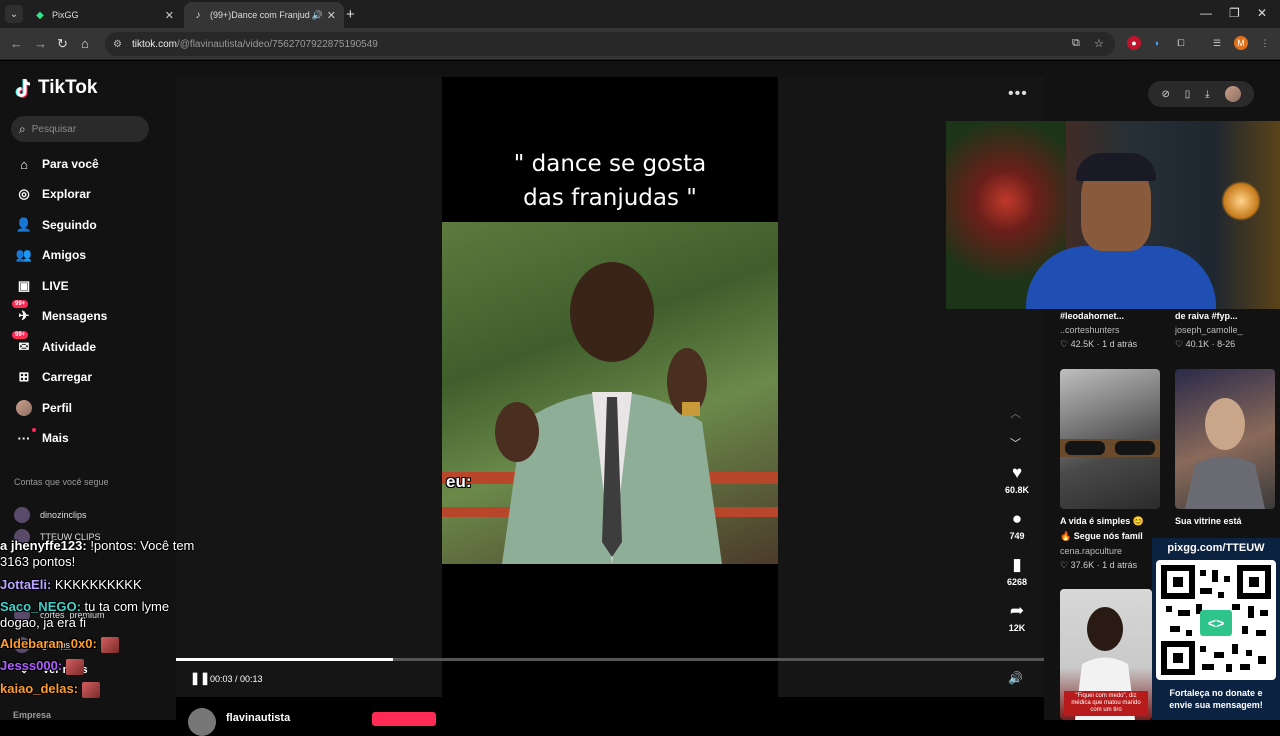 Image resolution: width=1280 pixels, height=736 pixels. I want to click on nav-perfil: Perfil, so click(43, 408).